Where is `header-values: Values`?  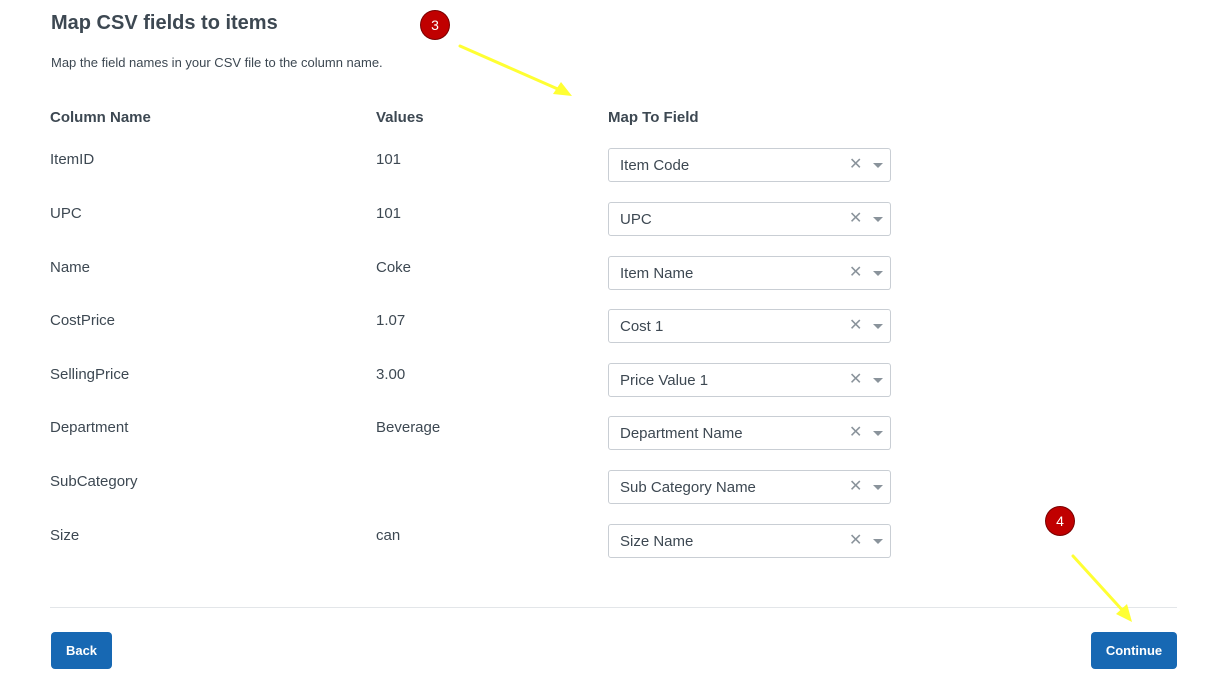 header-values: Values is located at coordinates (400, 117).